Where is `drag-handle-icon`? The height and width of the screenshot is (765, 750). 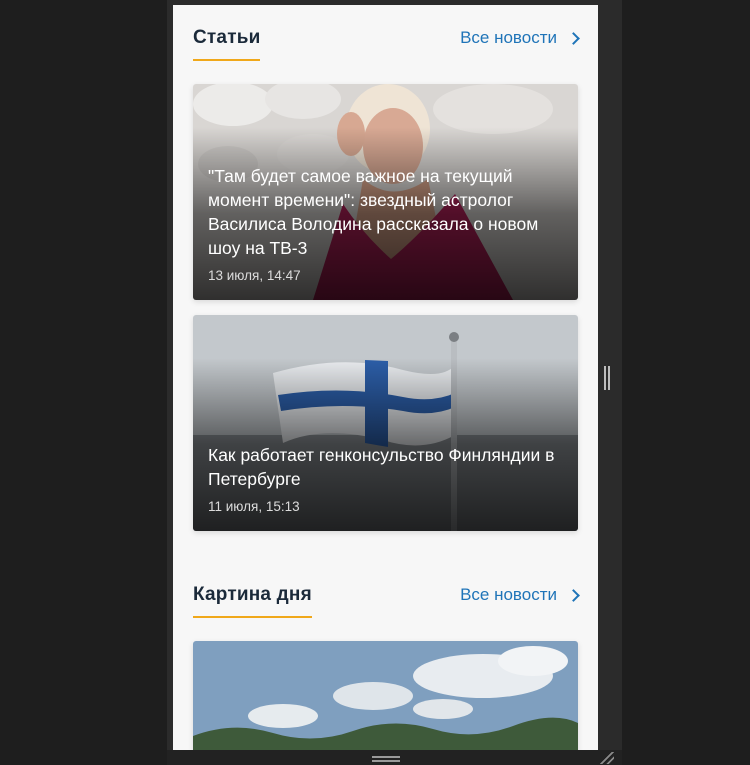 drag-handle-icon is located at coordinates (386, 759).